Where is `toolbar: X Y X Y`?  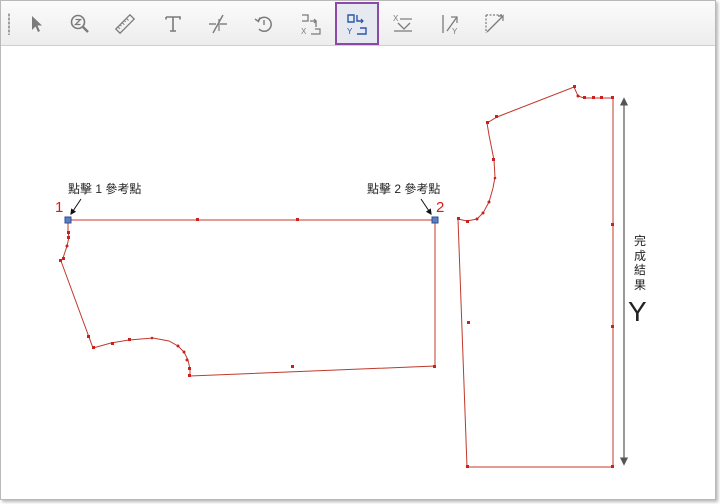 toolbar: X Y X Y is located at coordinates (358, 23).